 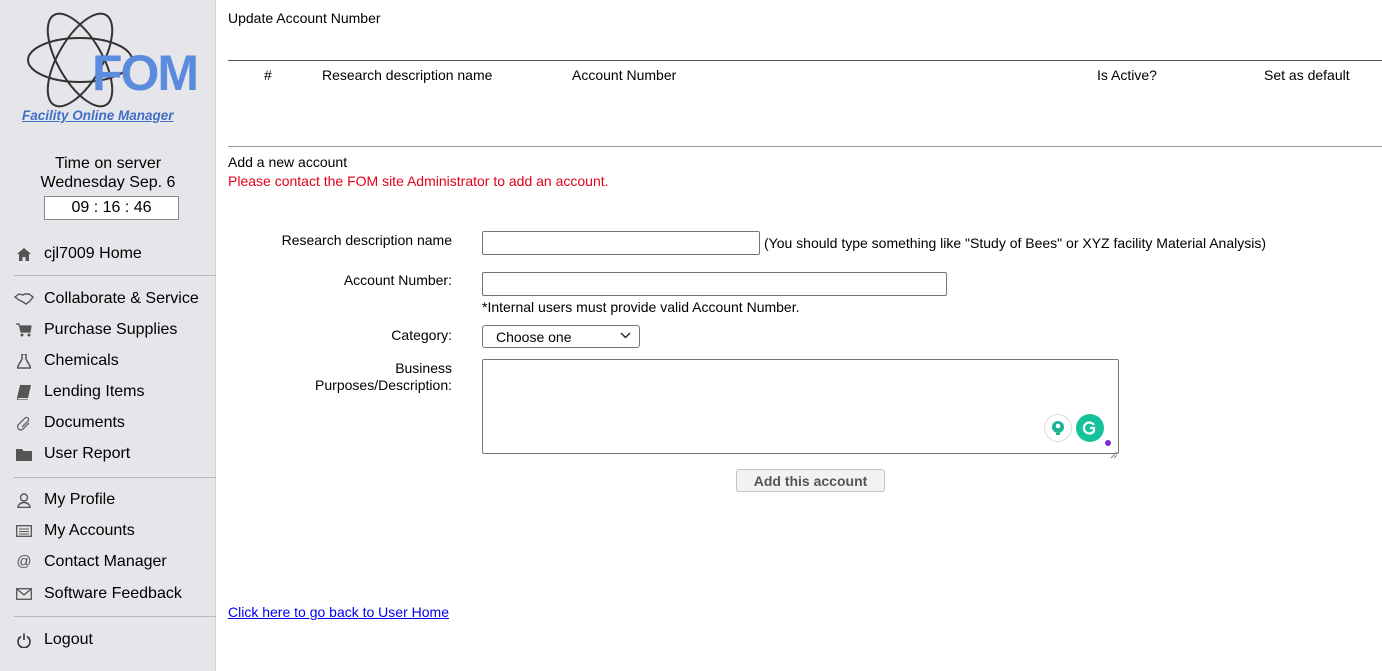 I want to click on sidebar-item-label: Collaborate & Service, so click(x=121, y=298).